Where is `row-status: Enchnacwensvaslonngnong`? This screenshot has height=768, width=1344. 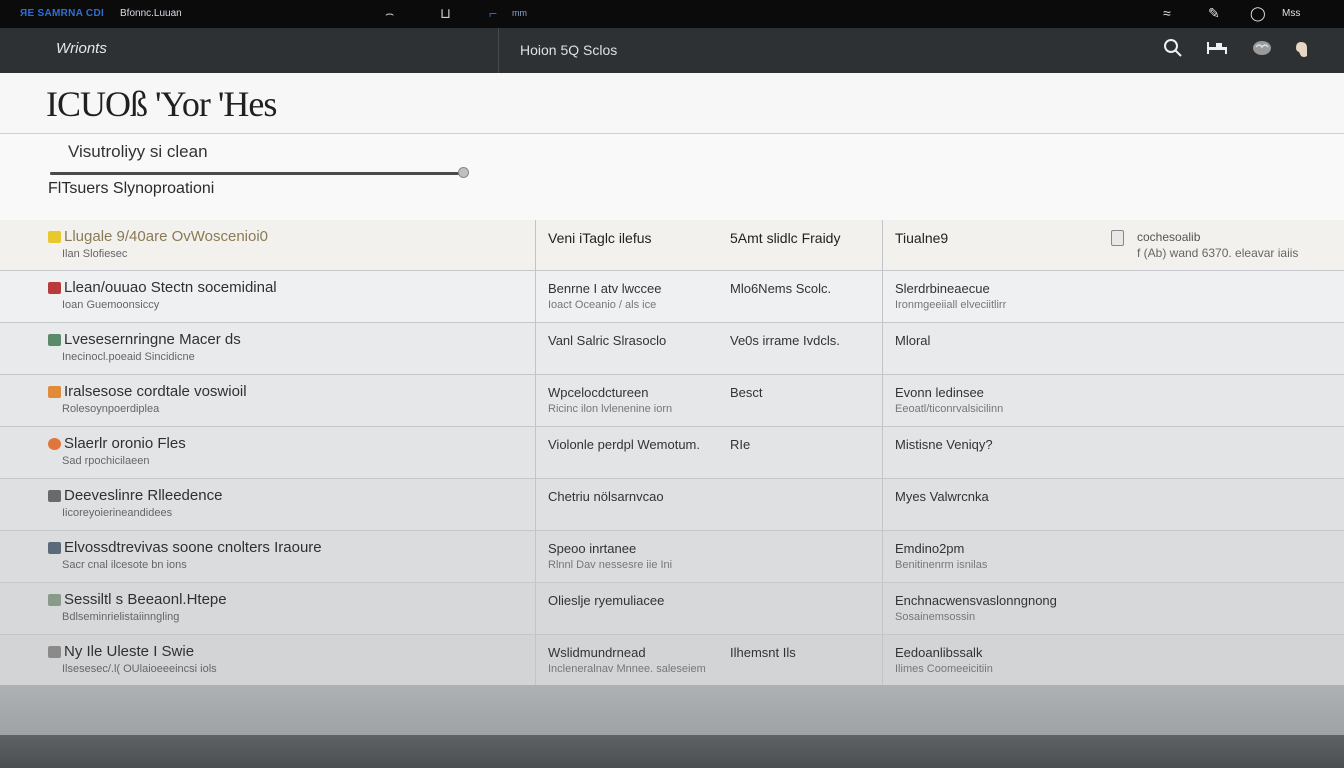
row-status: Enchnacwensvaslonngnong is located at coordinates (976, 600).